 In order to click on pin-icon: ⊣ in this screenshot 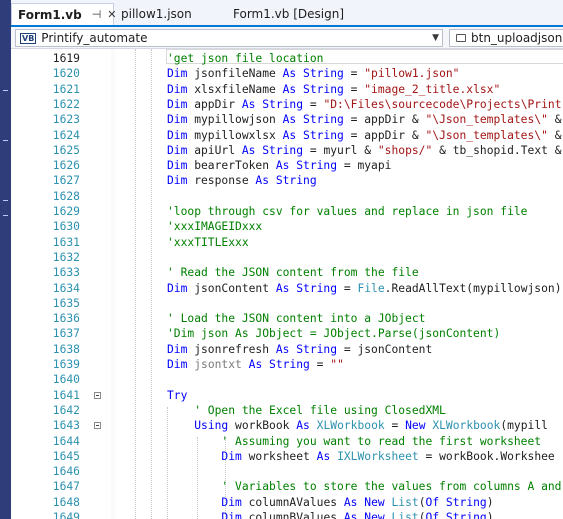, I will do `click(97, 14)`.